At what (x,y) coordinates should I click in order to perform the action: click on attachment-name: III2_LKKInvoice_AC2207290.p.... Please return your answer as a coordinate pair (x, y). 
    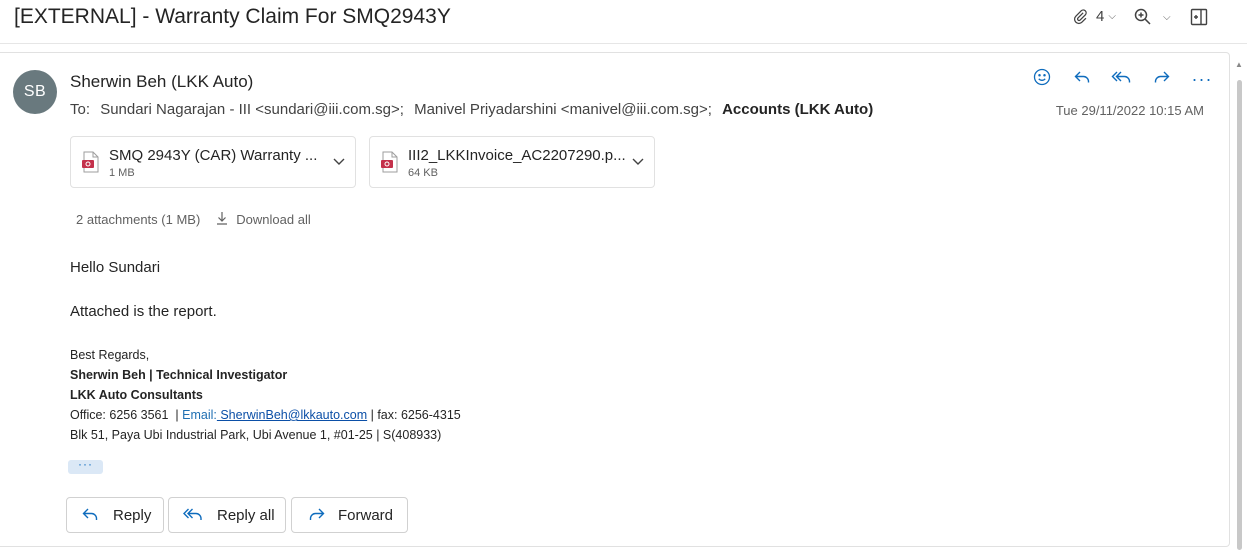
    Looking at the image, I should click on (517, 155).